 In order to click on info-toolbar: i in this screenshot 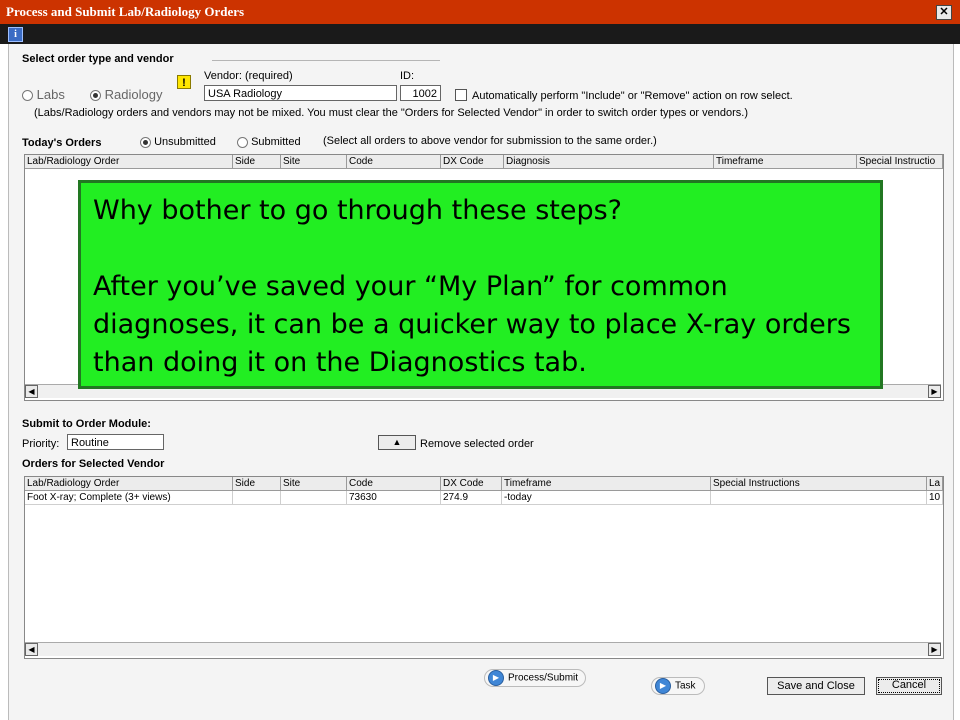, I will do `click(480, 34)`.